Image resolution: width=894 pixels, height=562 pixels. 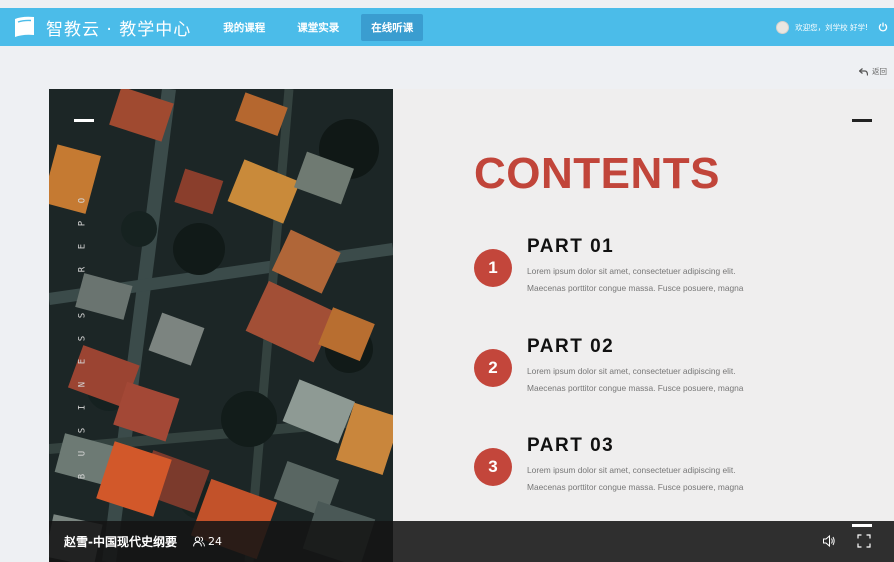 I want to click on app-title: 智教云 · 教学中心, so click(x=119, y=29).